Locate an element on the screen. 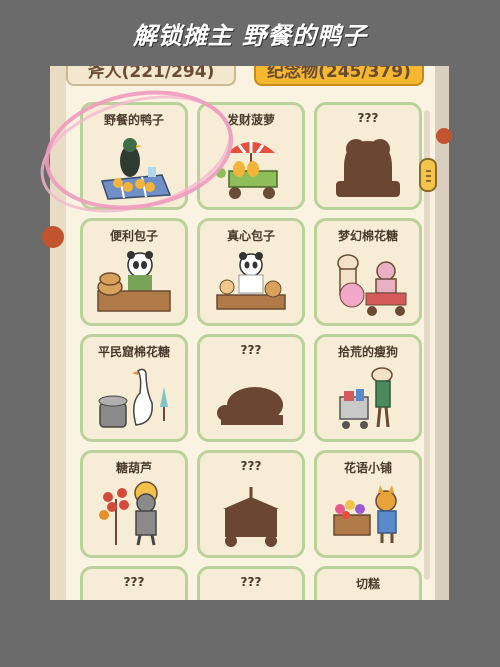  goose-cotton-candy-icon is located at coordinates (133, 398).